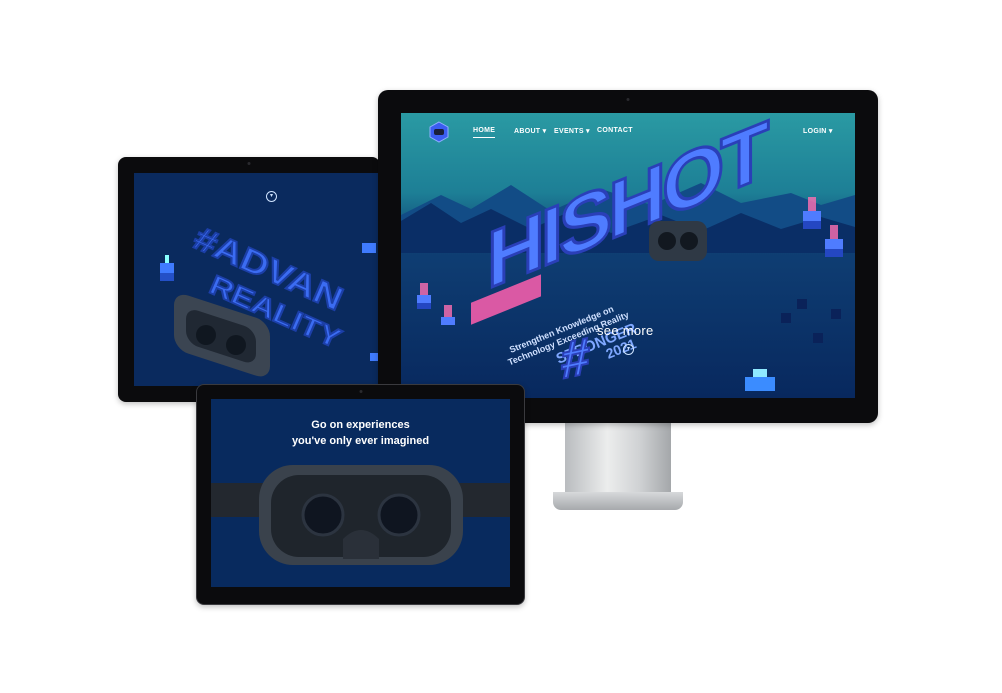 This screenshot has width=1002, height=693. I want to click on tablet-camera, so click(249, 163).